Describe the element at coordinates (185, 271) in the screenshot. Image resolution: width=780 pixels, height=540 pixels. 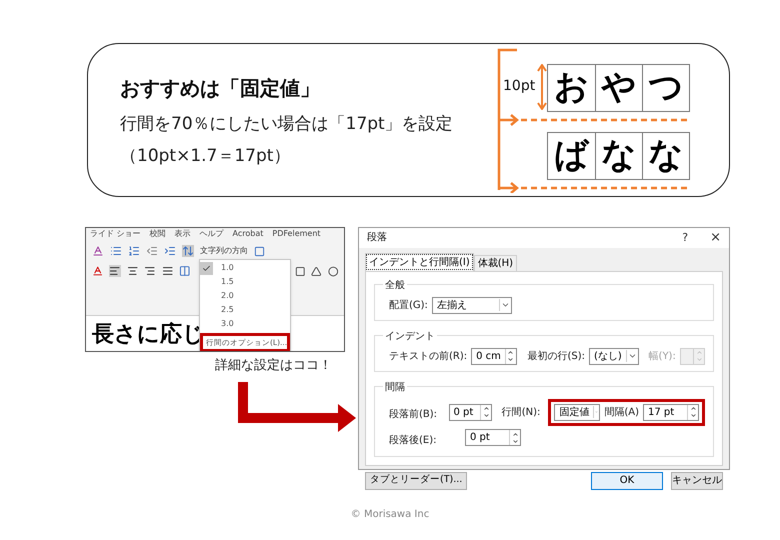
I see `columns-icon` at that location.